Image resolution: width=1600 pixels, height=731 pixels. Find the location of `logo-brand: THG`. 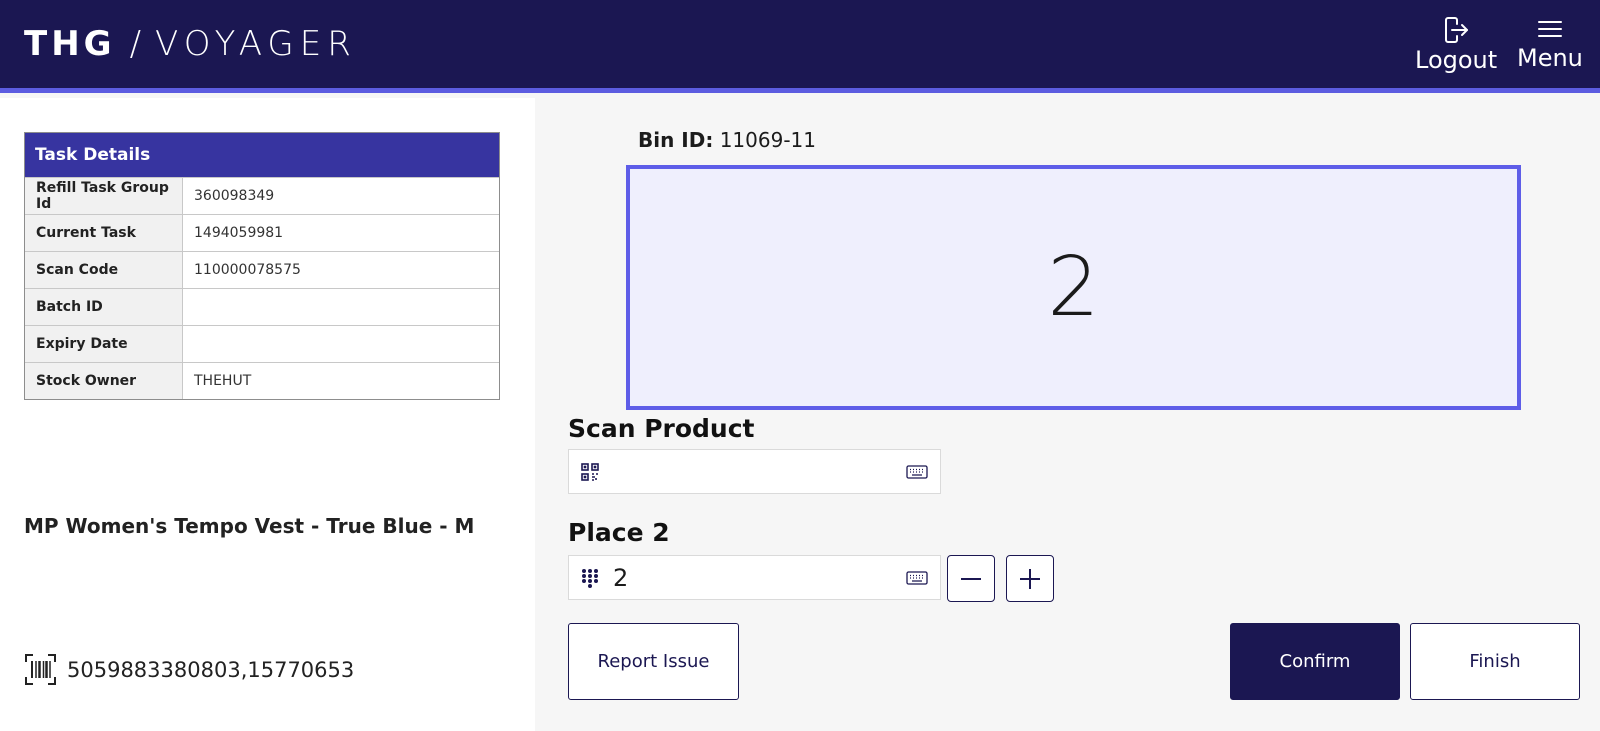

logo-brand: THG is located at coordinates (70, 44).